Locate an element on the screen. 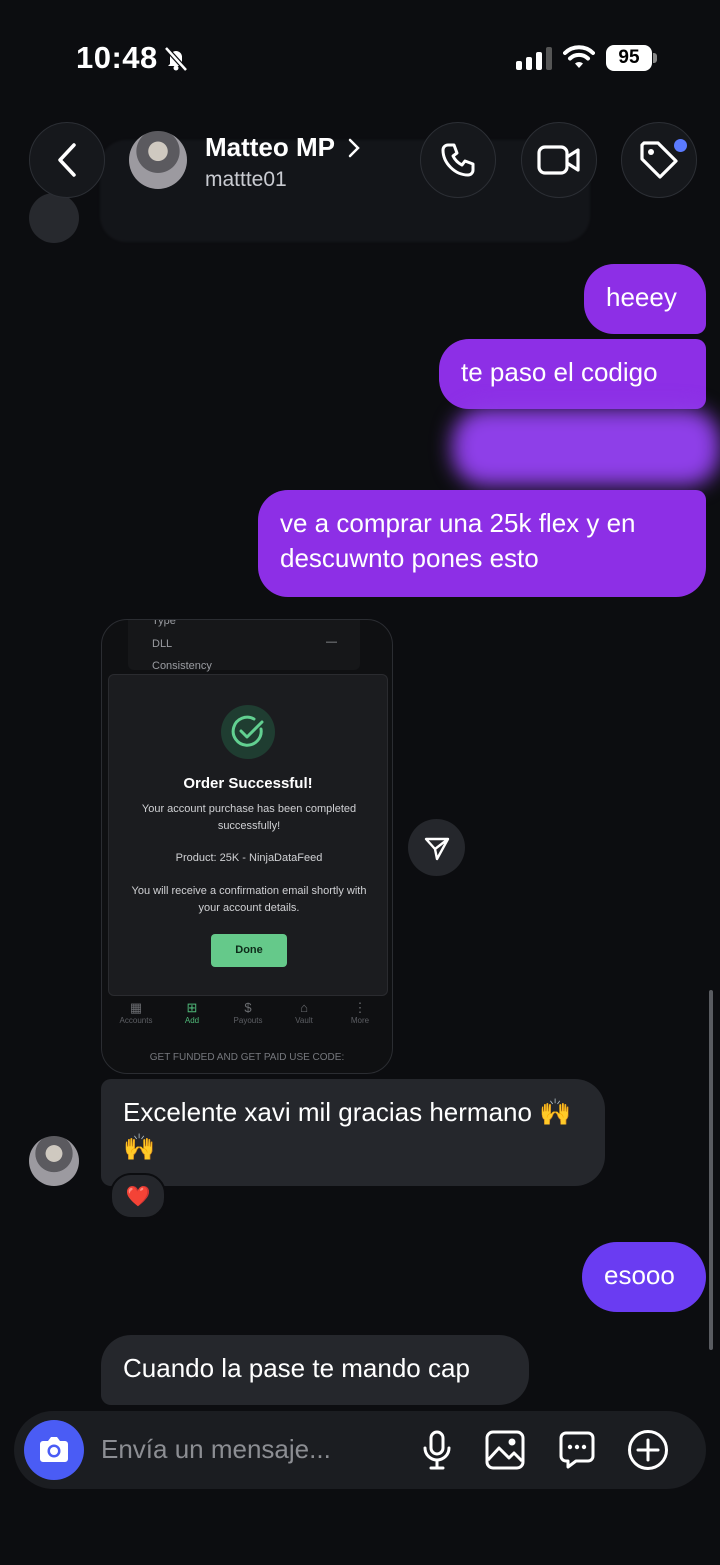 This screenshot has width=720, height=1565. lock-icon: ⌂ is located at coordinates (304, 1007).